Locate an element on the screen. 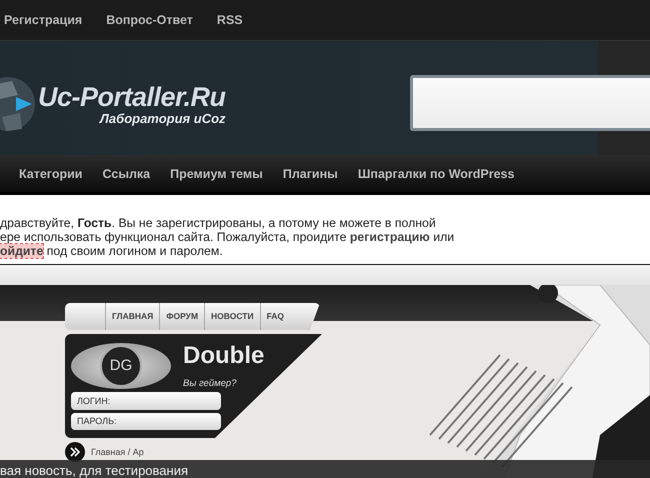 This screenshot has height=478, width=650. login-link: ойдите is located at coordinates (22, 251).